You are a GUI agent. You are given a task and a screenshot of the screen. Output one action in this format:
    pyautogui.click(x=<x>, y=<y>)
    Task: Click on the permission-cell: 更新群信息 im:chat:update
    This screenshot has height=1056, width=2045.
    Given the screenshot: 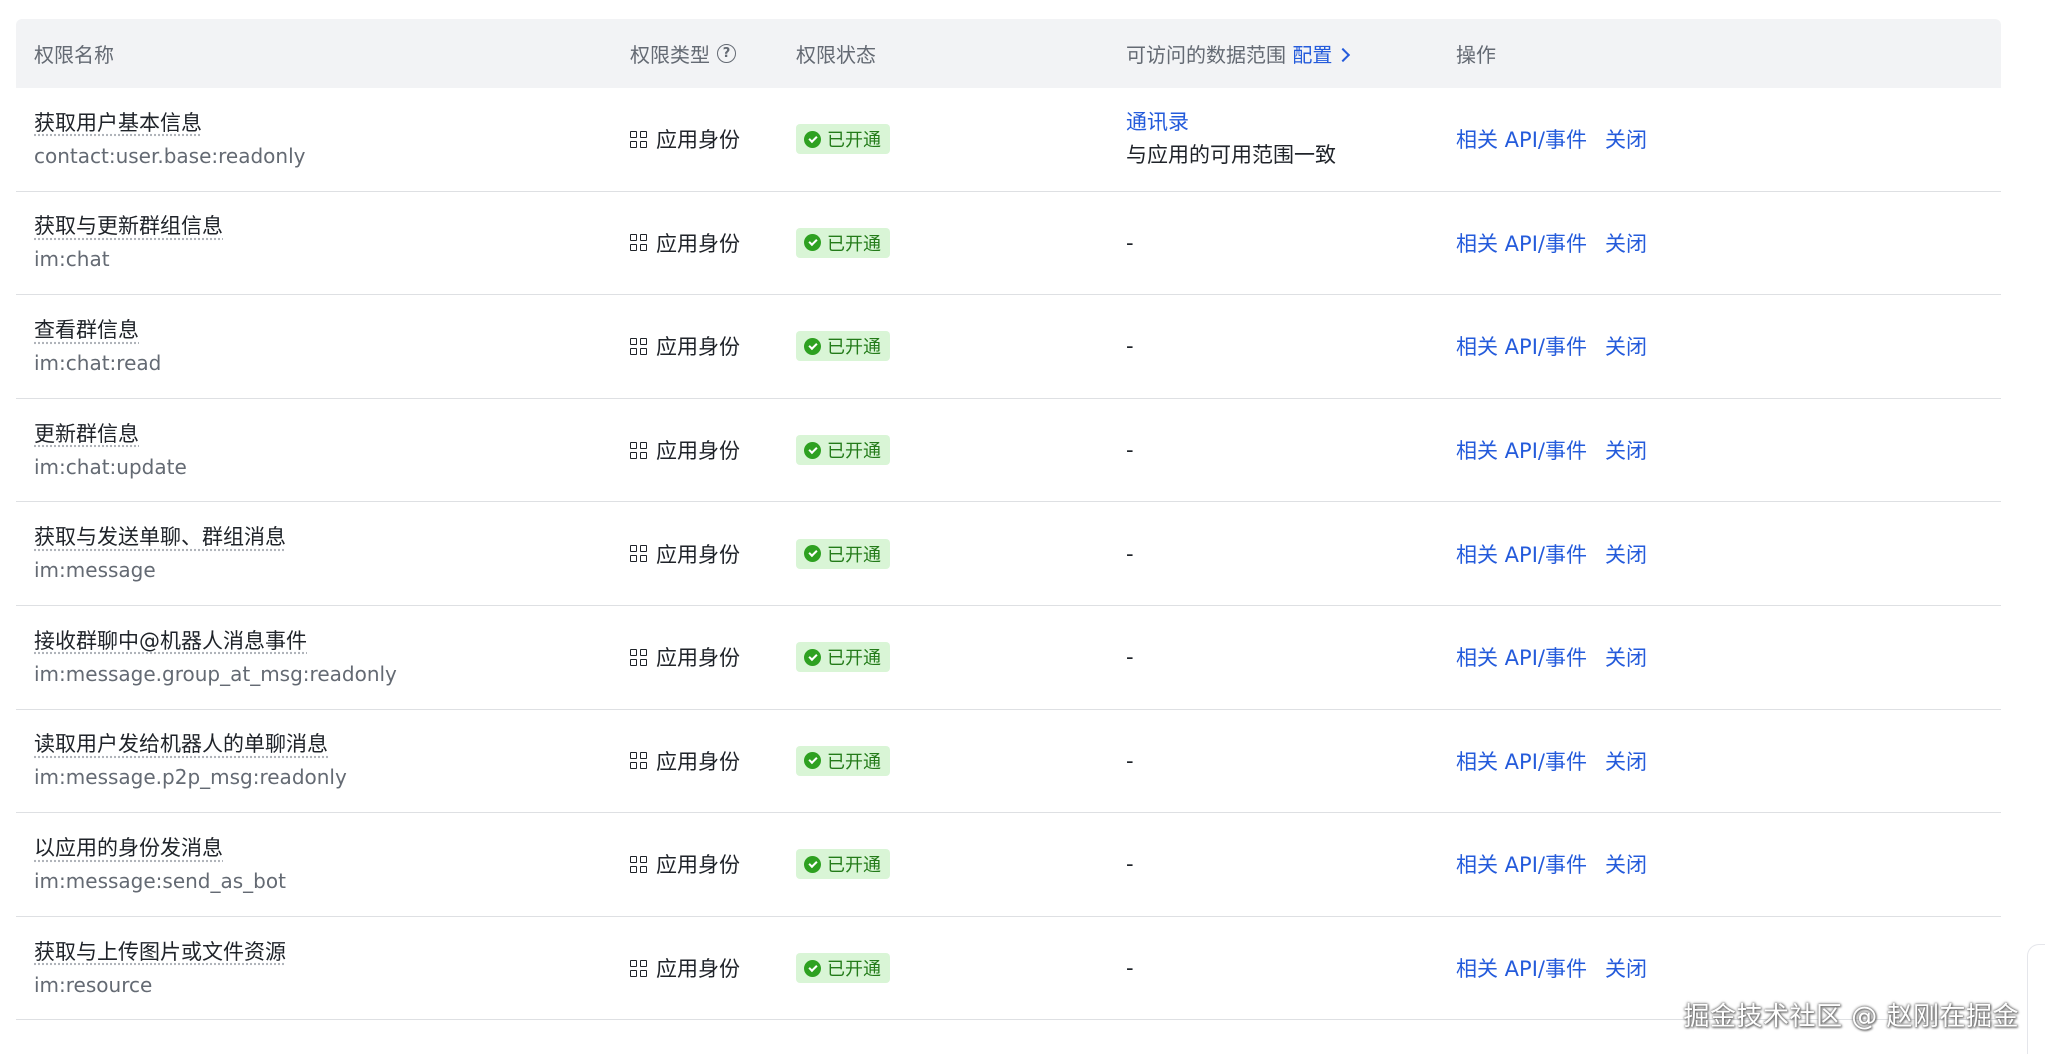 What is the action you would take?
    pyautogui.click(x=323, y=450)
    